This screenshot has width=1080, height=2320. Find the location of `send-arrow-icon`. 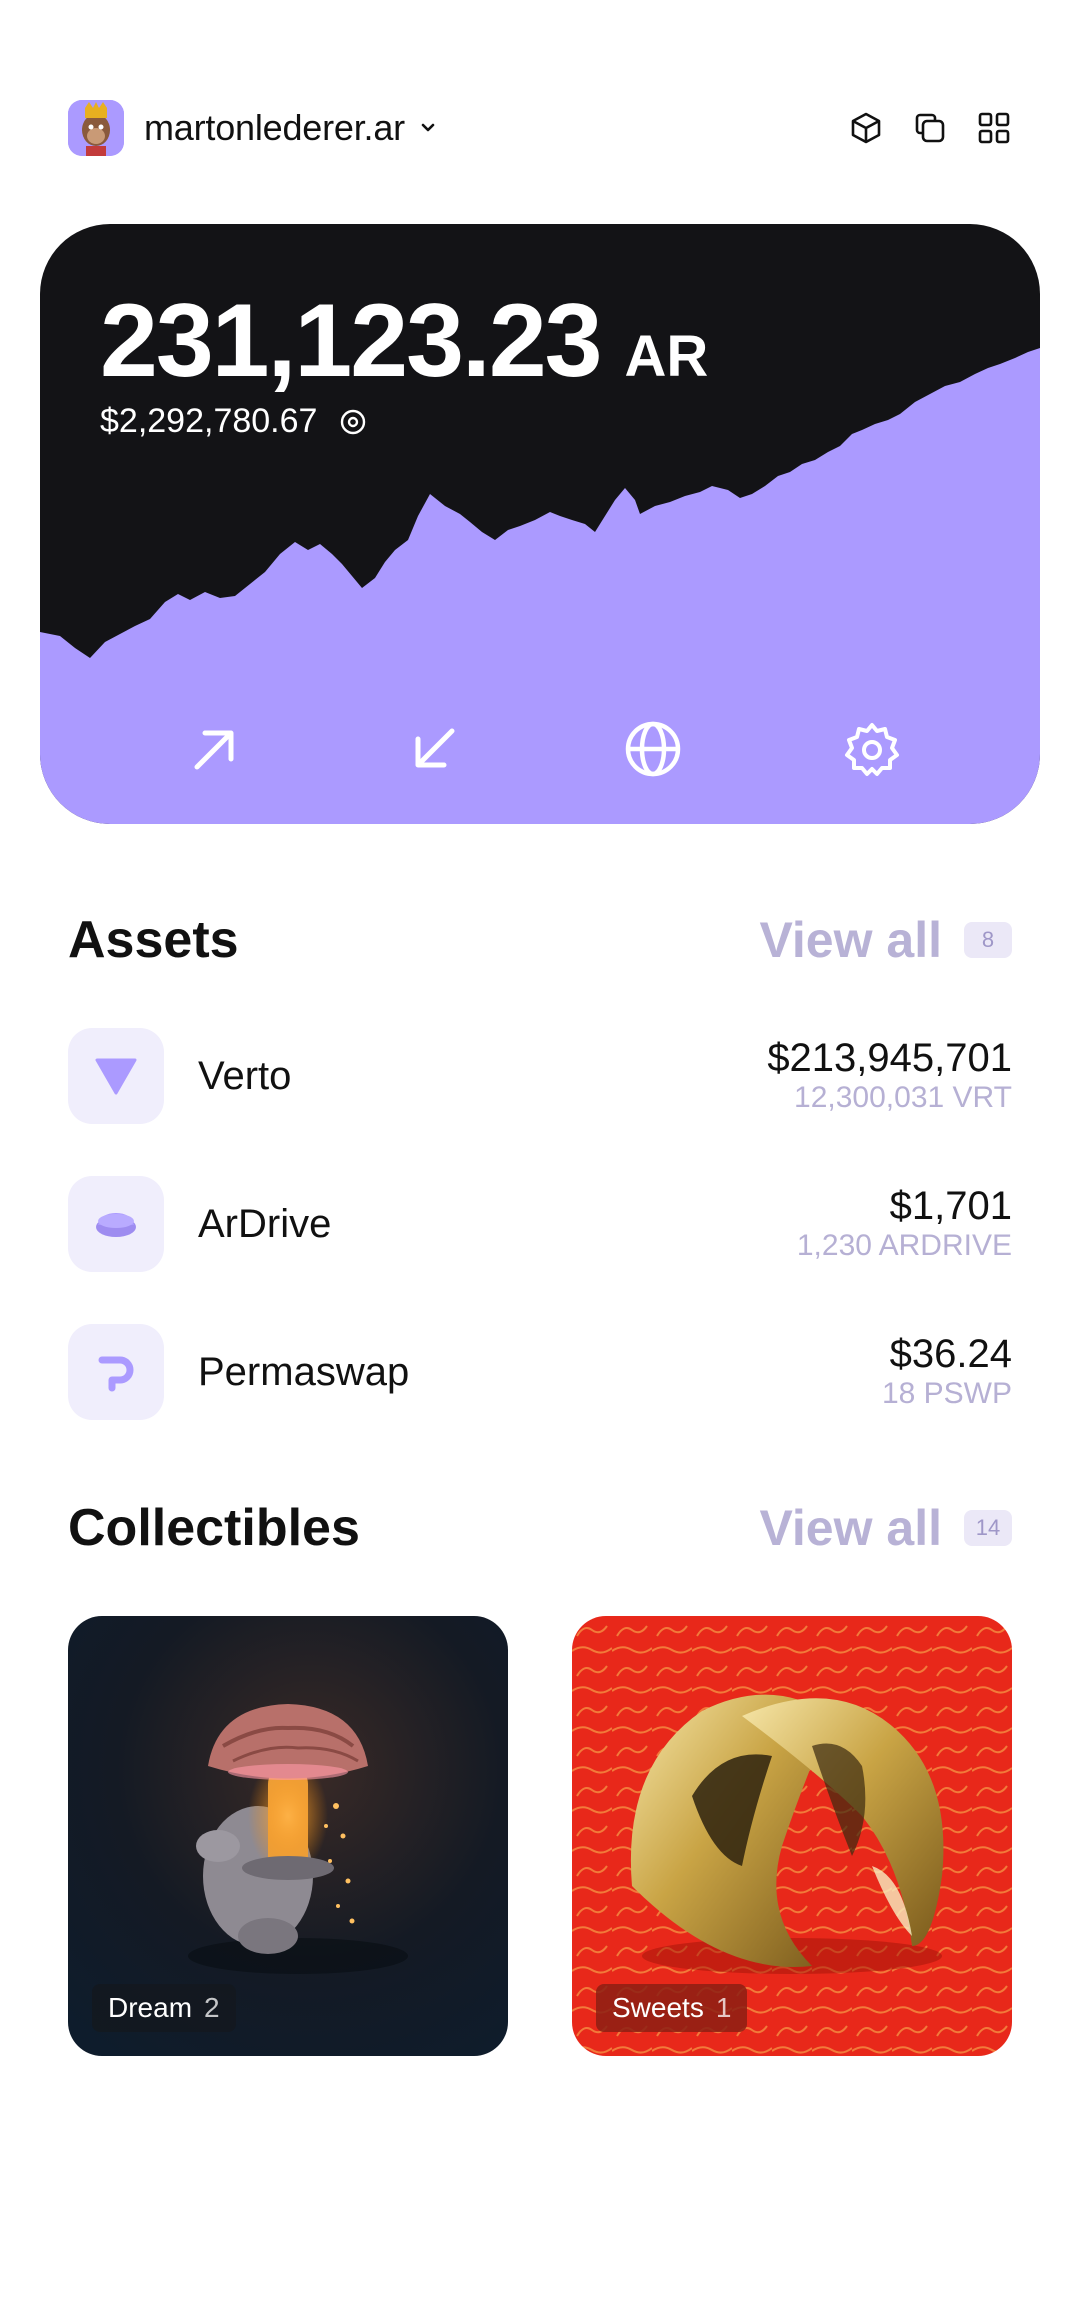

send-arrow-icon is located at coordinates (214, 750).